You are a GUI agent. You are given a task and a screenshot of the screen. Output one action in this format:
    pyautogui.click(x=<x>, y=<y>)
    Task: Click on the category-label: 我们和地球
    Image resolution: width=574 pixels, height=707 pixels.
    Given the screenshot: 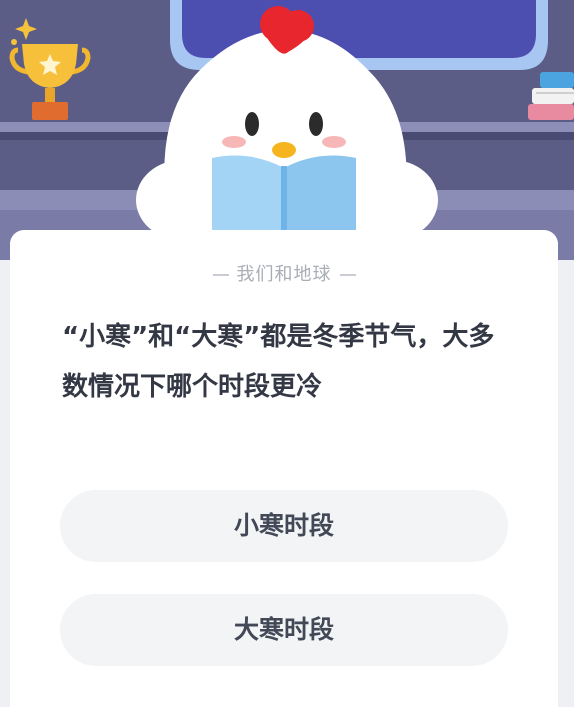 What is the action you would take?
    pyautogui.click(x=284, y=273)
    